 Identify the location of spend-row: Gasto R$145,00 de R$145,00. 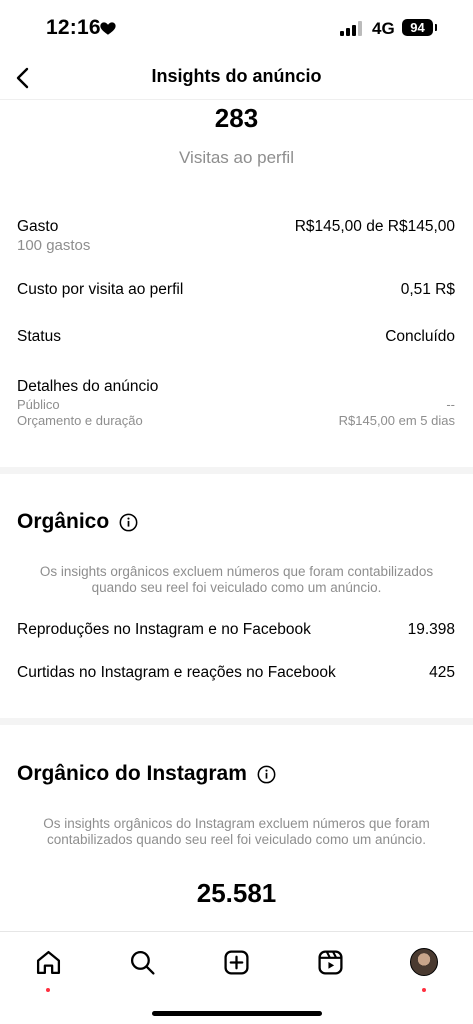
(236, 227).